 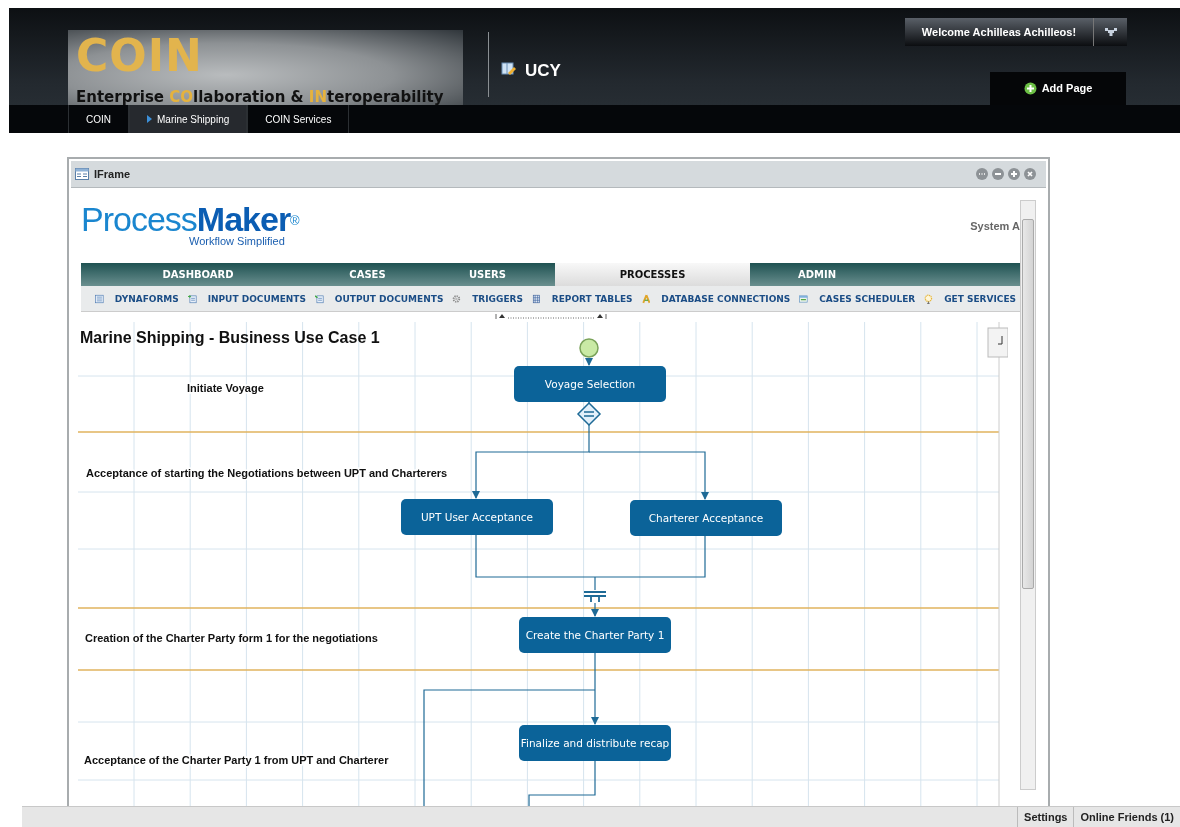 I want to click on maximize-icon, so click(x=1014, y=174).